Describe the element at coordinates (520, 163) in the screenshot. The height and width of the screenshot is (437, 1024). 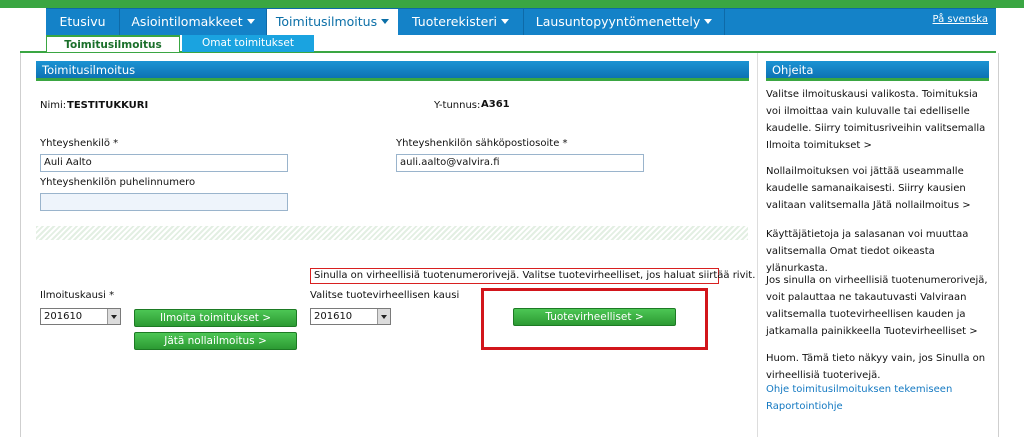
I see `email-input: auli.aalto@valvira.fi` at that location.